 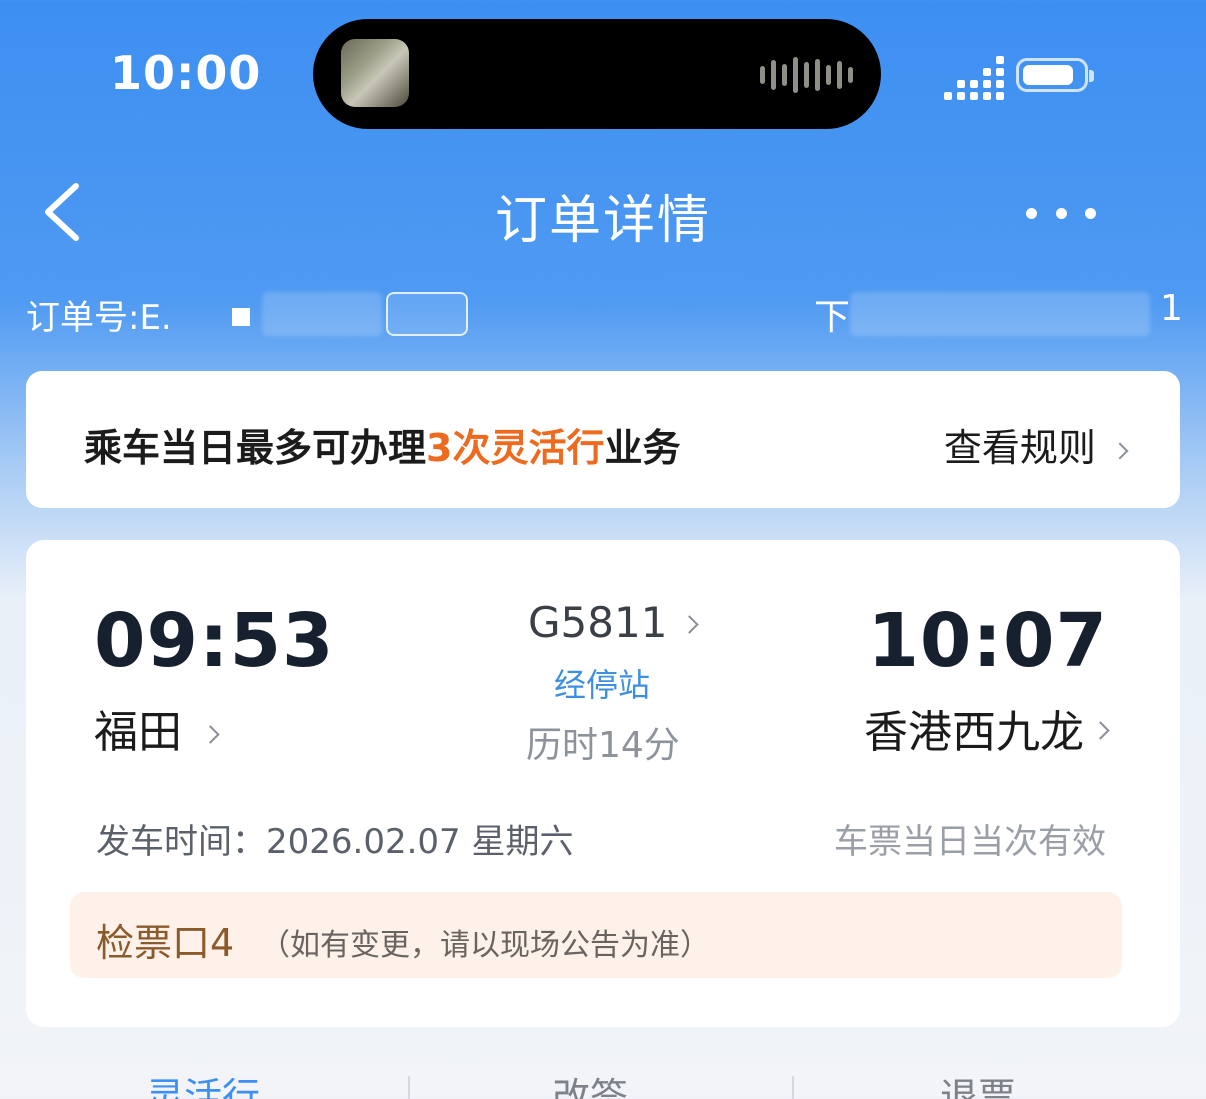 I want to click on validity-note: 车票当日当次有效, so click(x=970, y=842).